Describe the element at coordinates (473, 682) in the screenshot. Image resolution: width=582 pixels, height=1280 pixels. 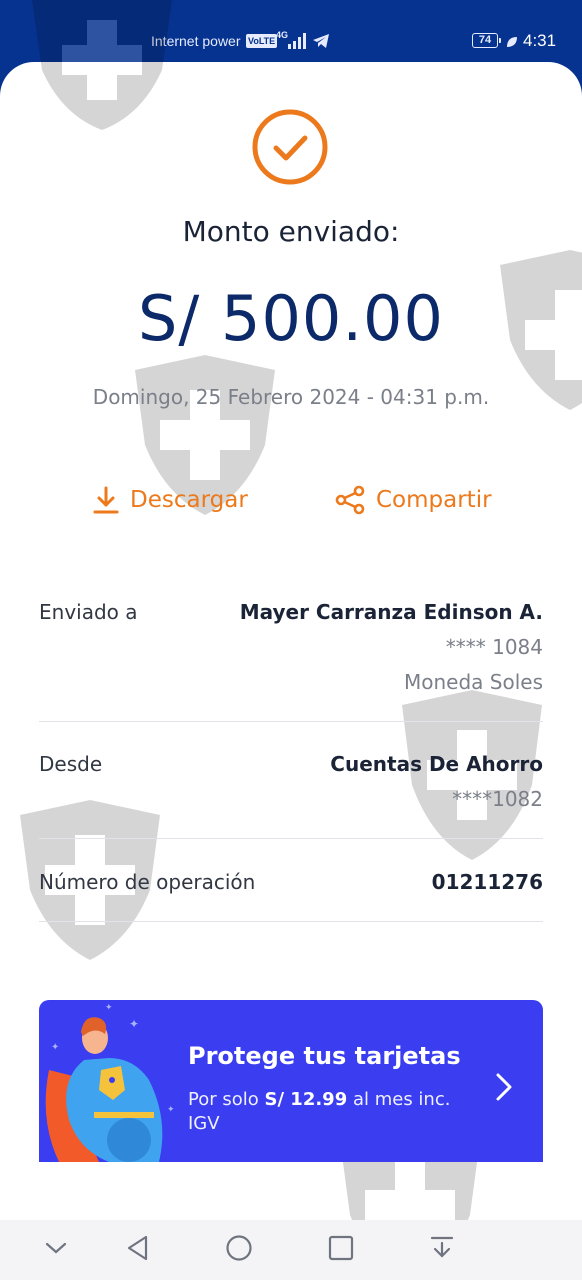
I see `recipient-currency: Moneda Soles` at that location.